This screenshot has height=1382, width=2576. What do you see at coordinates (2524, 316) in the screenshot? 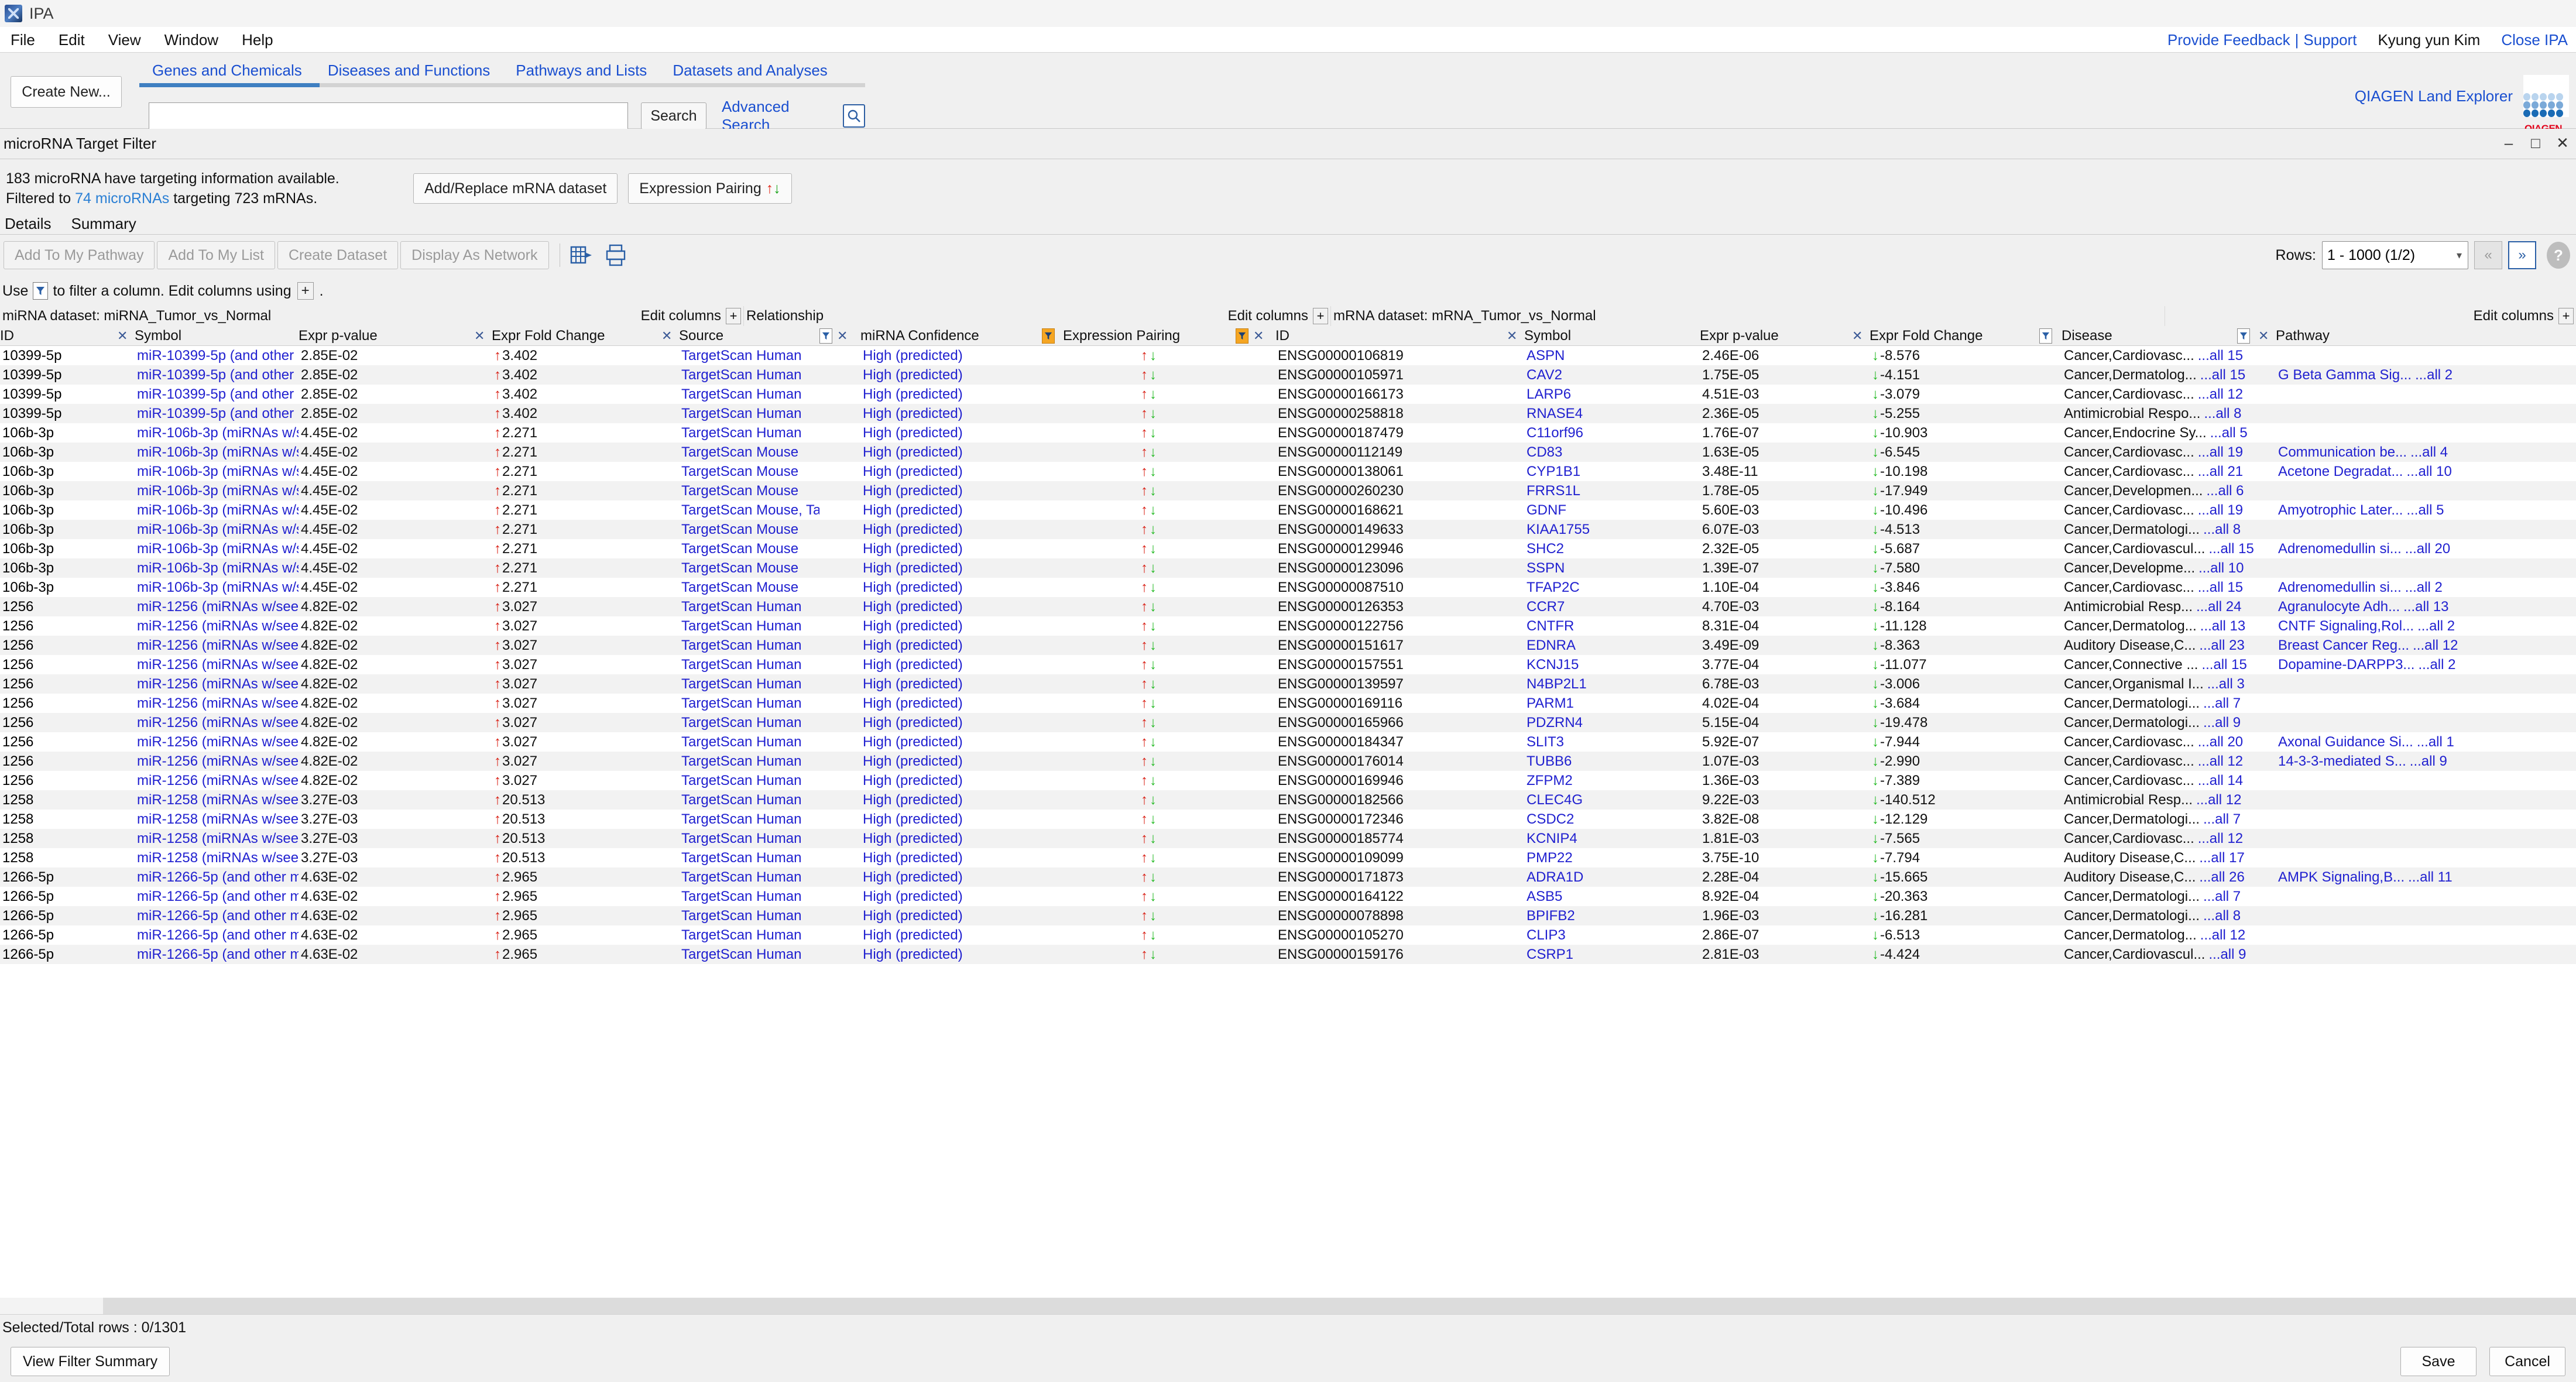
I see `edit-columns-annotation: Edit columns +` at bounding box center [2524, 316].